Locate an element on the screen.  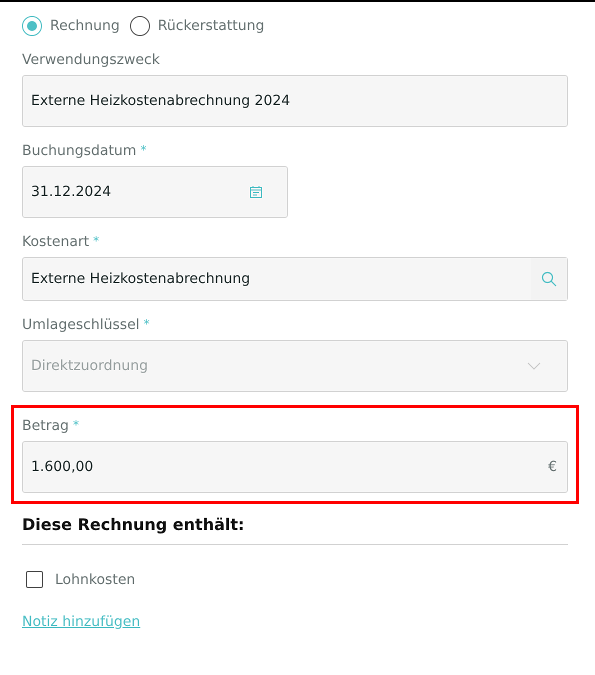
radio-option: Rechnung is located at coordinates (71, 26).